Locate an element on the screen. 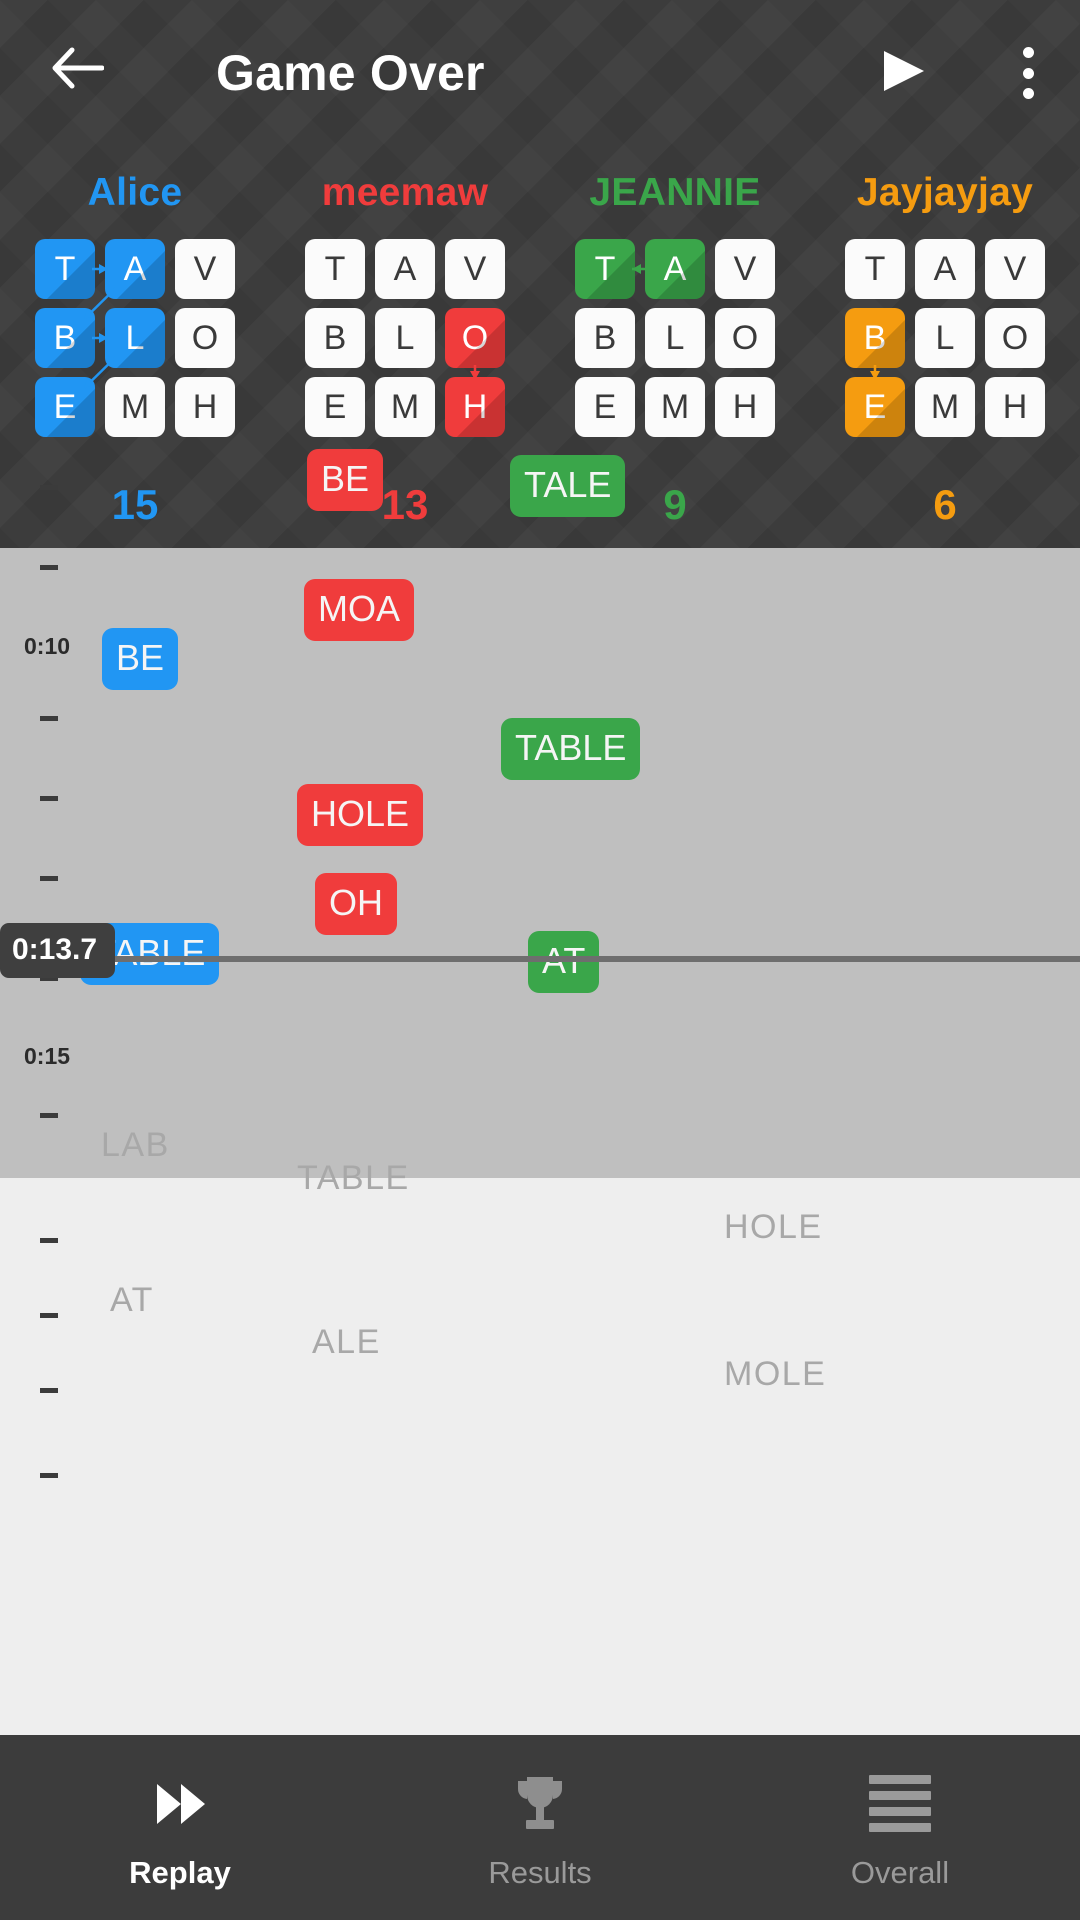  player-column: JEANNIE T A V B L O E M H is located at coordinates (675, 302).